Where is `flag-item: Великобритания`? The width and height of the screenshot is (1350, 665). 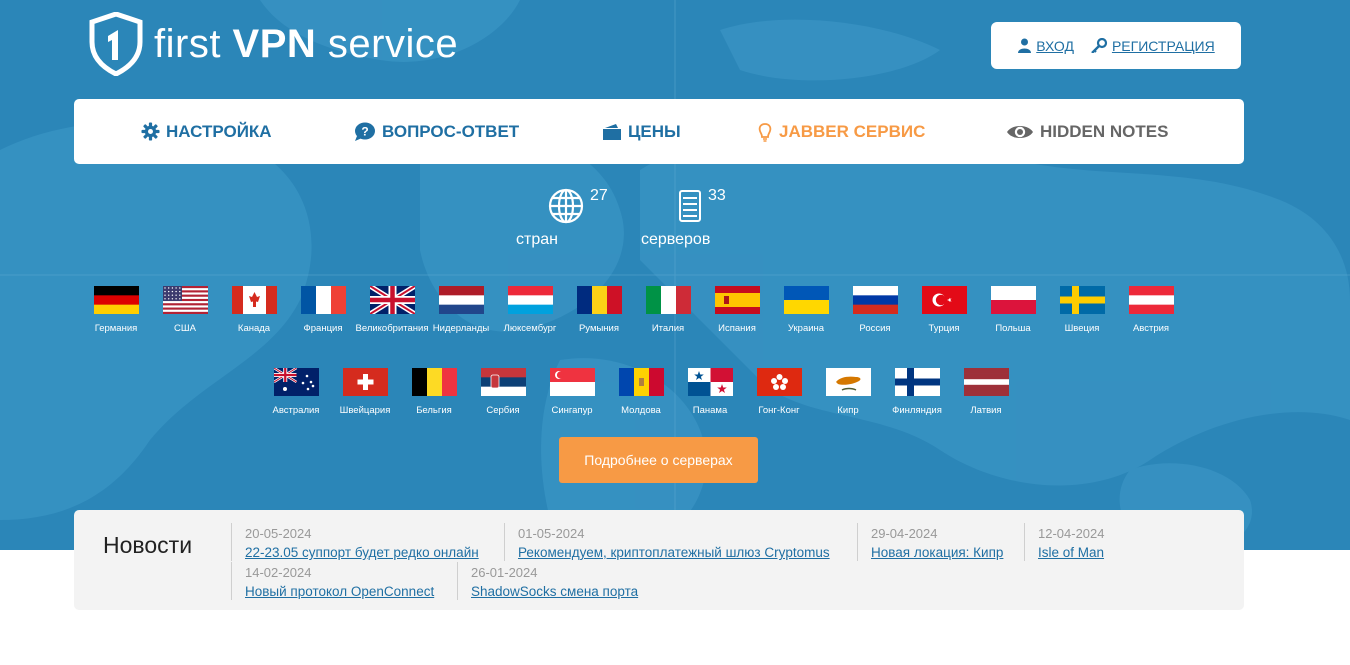
flag-item: Великобритания is located at coordinates (392, 310).